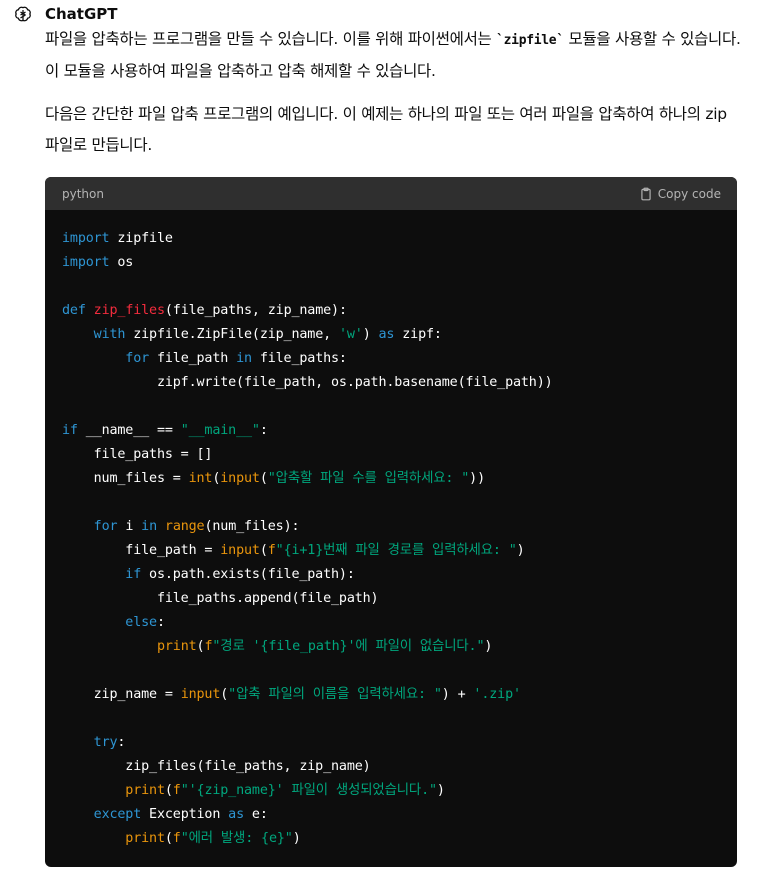 The height and width of the screenshot is (871, 782). I want to click on code-token: try, so click(105, 742).